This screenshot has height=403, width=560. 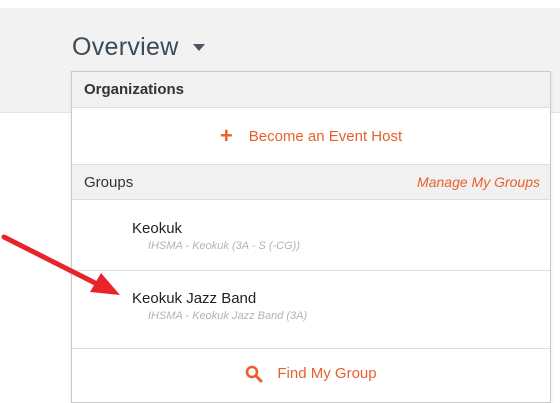 I want to click on groups-title: Groups, so click(x=109, y=182).